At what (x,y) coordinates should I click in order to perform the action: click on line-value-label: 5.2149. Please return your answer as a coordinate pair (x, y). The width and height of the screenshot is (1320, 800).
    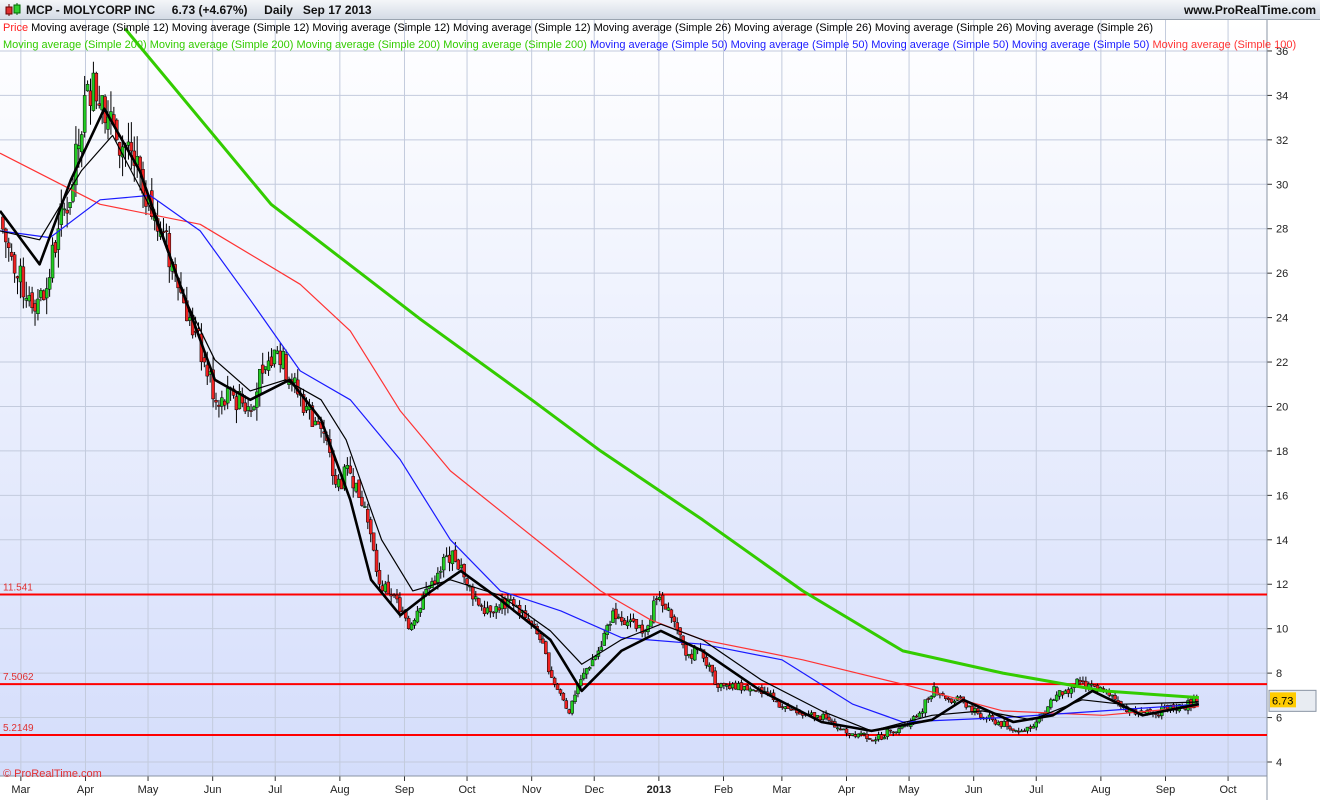
    Looking at the image, I should click on (18, 728).